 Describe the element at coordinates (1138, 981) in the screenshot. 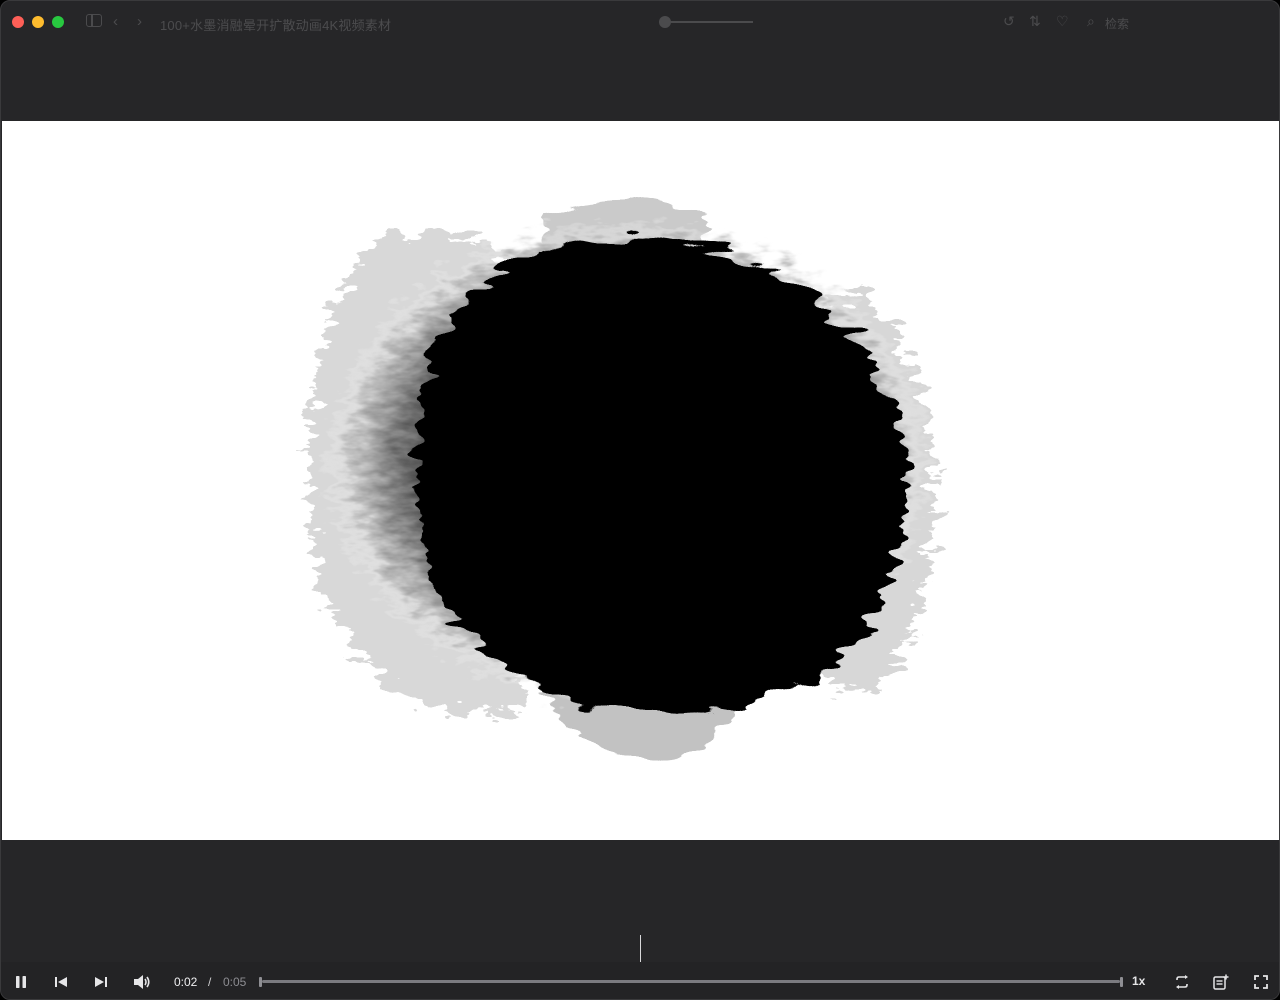

I see `playback-speed-button: 1x` at that location.